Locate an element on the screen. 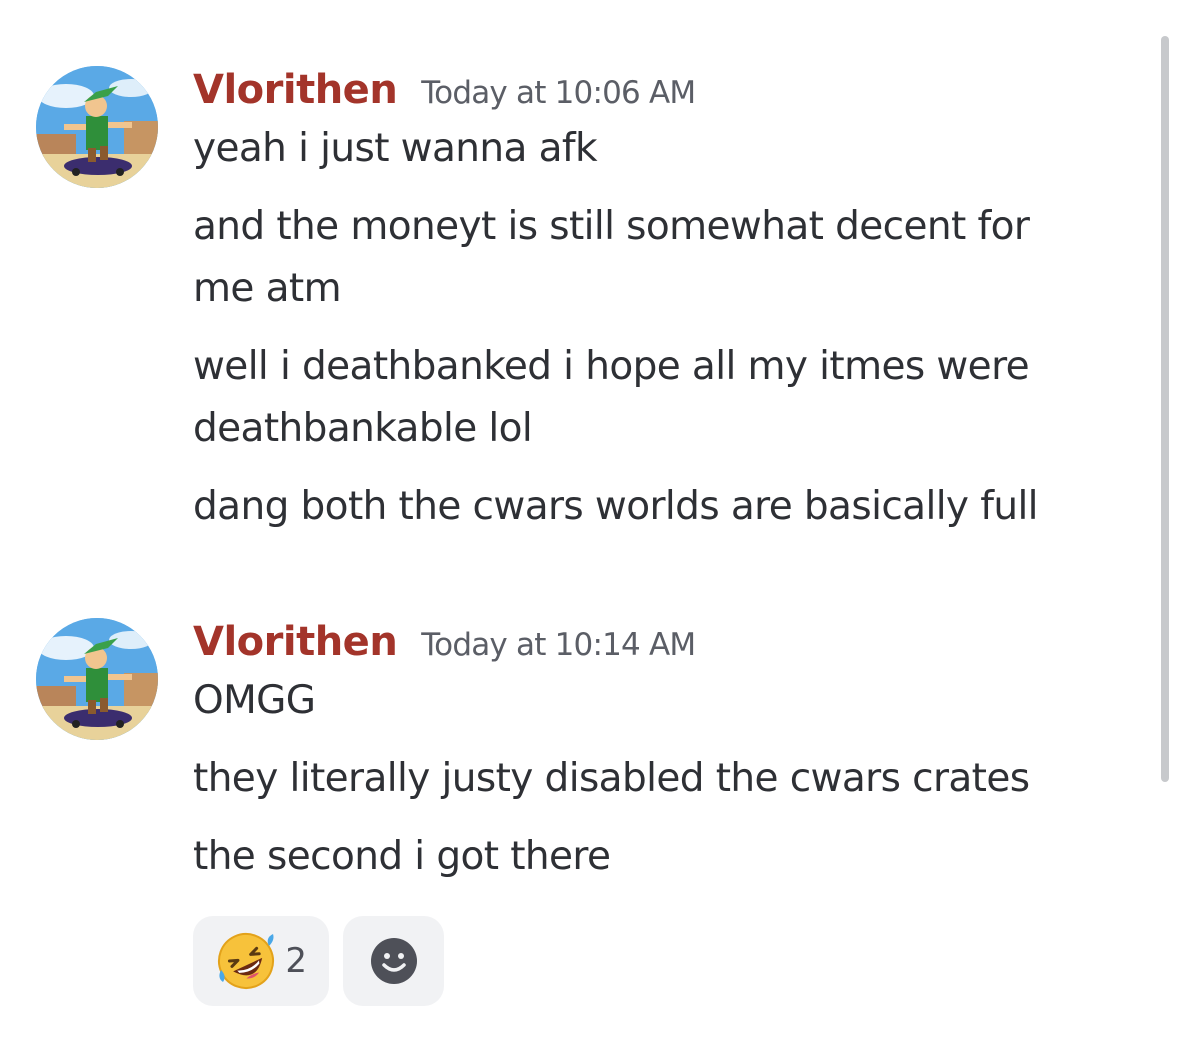 This screenshot has width=1179, height=1062. add-reaction-button is located at coordinates (393, 961).